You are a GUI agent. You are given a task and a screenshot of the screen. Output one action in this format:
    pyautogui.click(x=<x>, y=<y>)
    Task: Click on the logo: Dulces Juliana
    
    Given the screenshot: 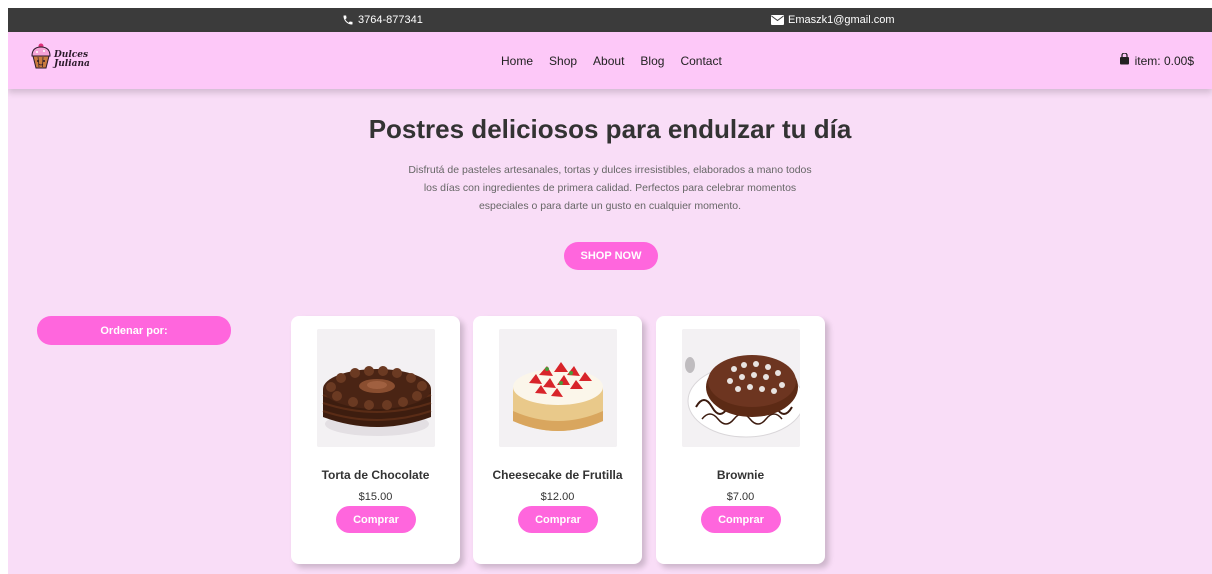 What is the action you would take?
    pyautogui.click(x=60, y=59)
    